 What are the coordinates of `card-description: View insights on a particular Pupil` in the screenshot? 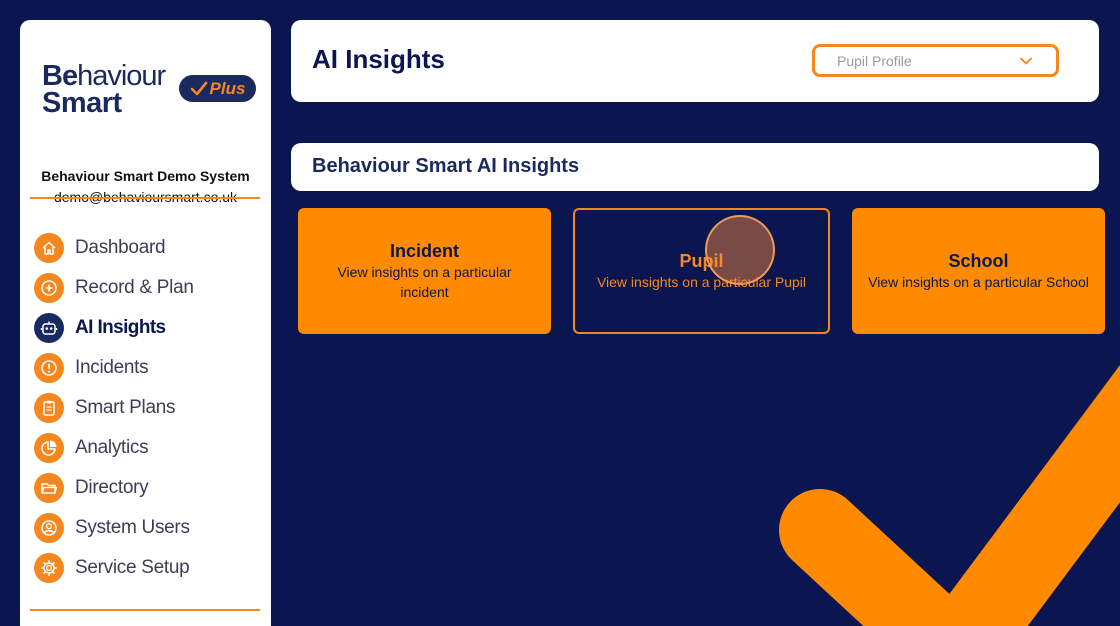 It's located at (701, 281).